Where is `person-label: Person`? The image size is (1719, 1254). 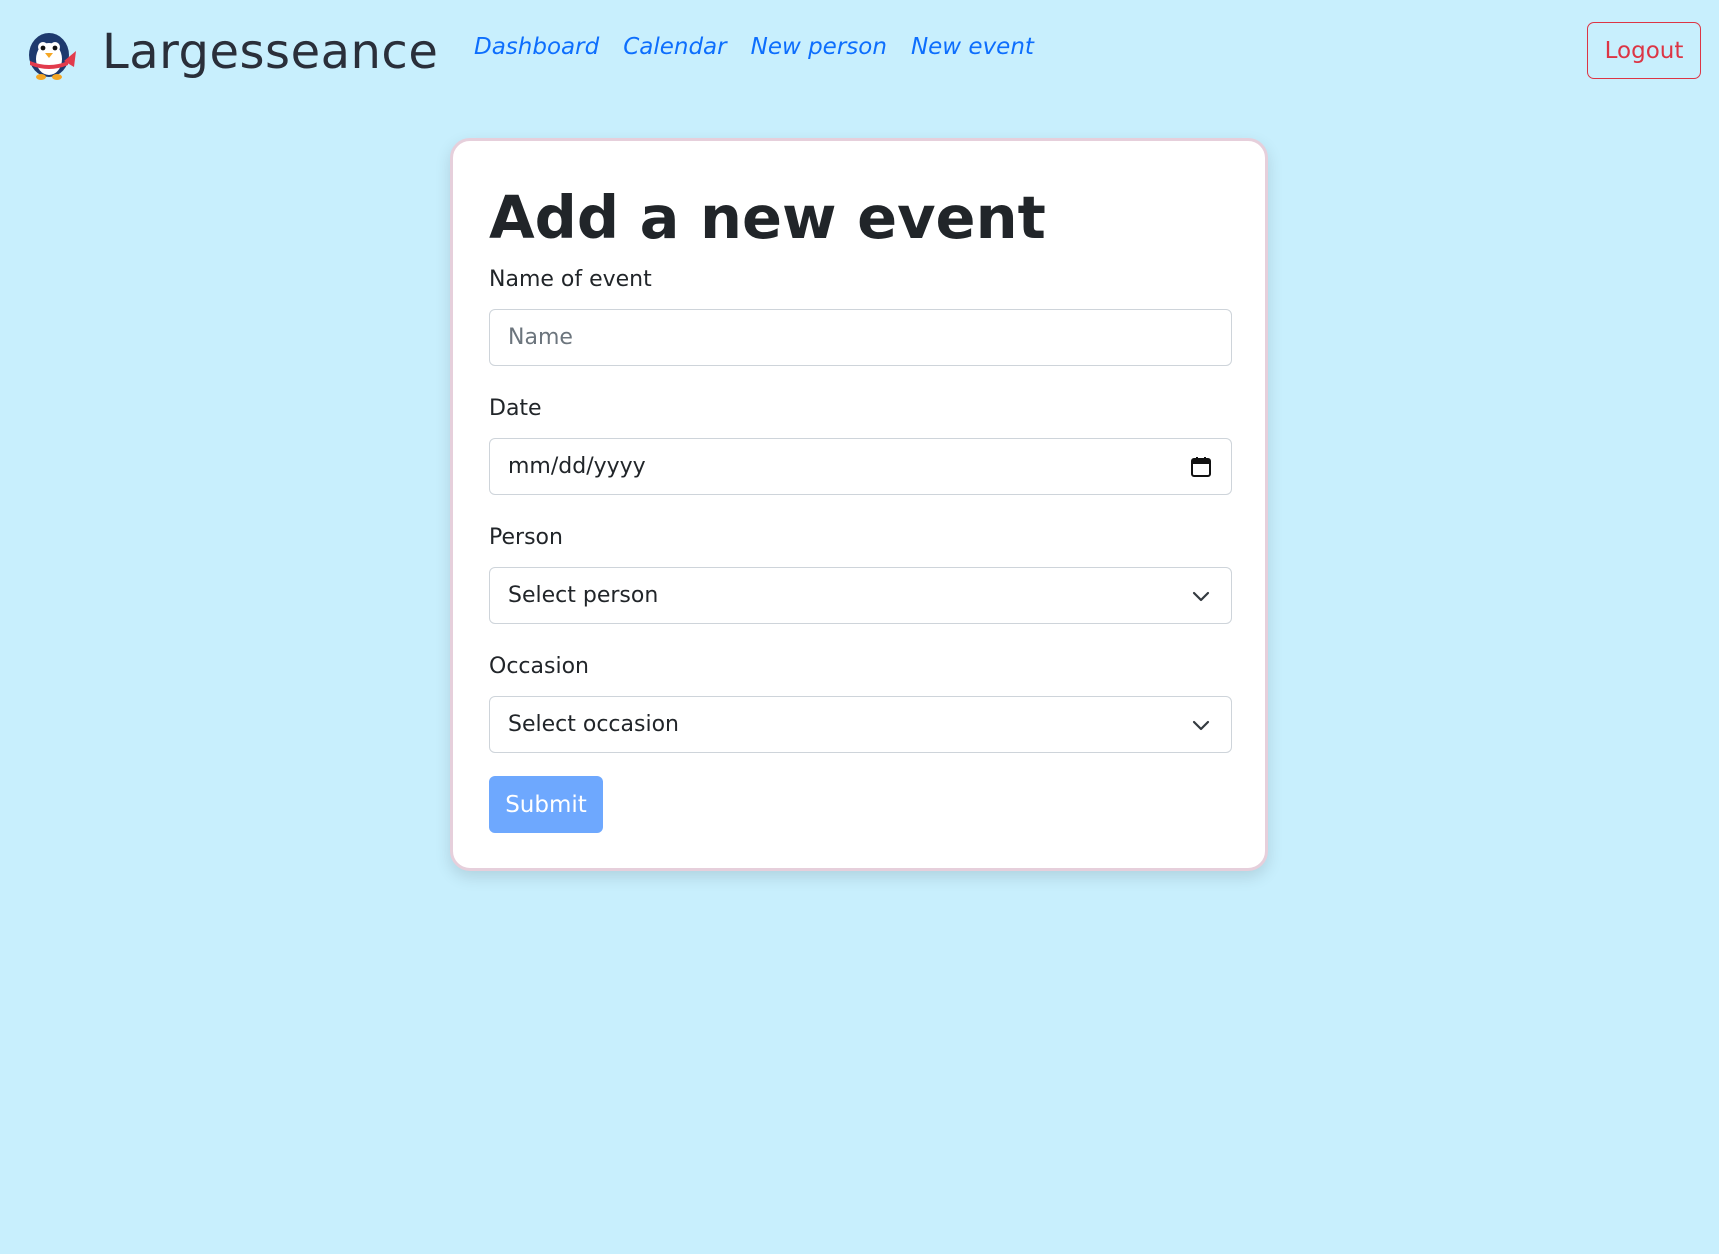 person-label: Person is located at coordinates (526, 537).